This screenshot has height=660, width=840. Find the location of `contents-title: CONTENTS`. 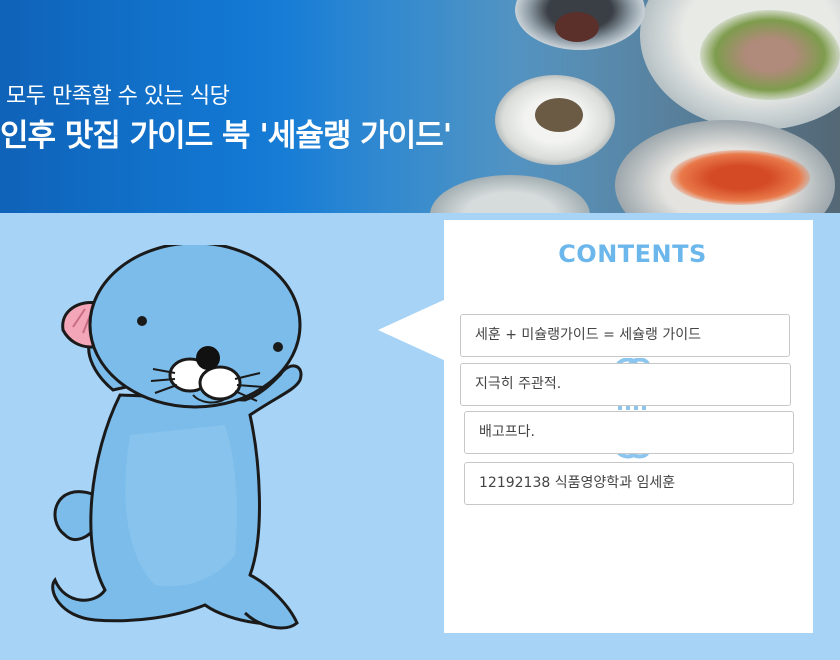

contents-title: CONTENTS is located at coordinates (632, 254).